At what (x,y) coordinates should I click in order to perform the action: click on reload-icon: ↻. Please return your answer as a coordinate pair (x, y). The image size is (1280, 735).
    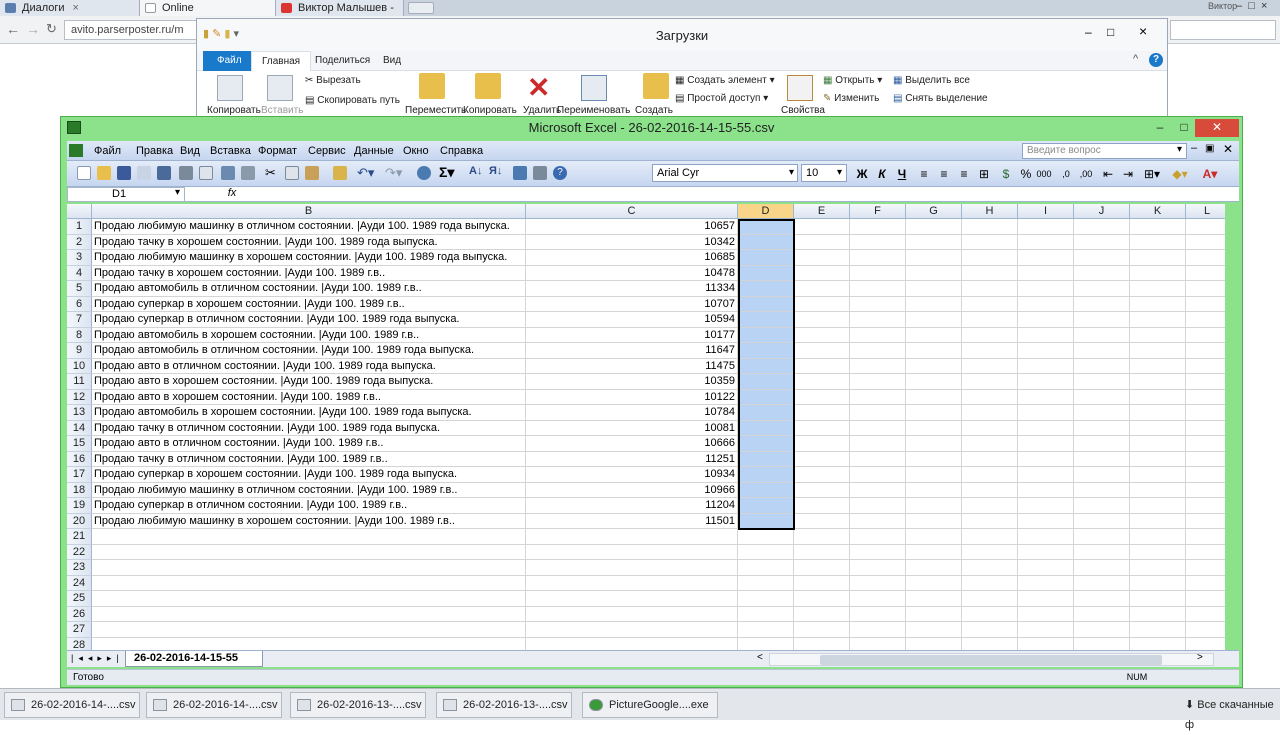
    Looking at the image, I should click on (51, 29).